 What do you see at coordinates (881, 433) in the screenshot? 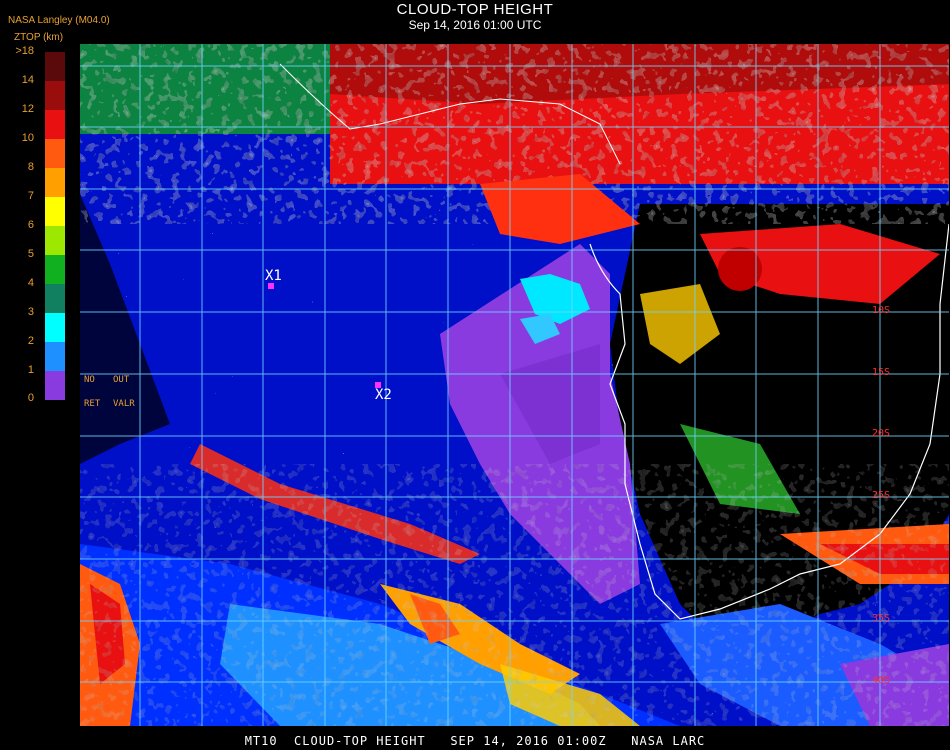
I see `lat-label: 20S` at bounding box center [881, 433].